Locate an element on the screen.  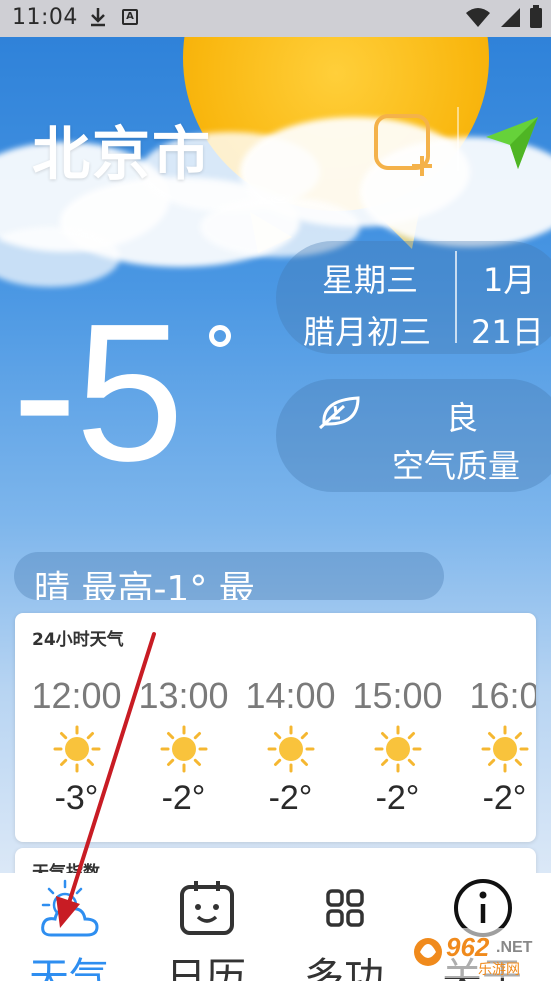
air-quality-level: 良 is located at coordinates (462, 418).